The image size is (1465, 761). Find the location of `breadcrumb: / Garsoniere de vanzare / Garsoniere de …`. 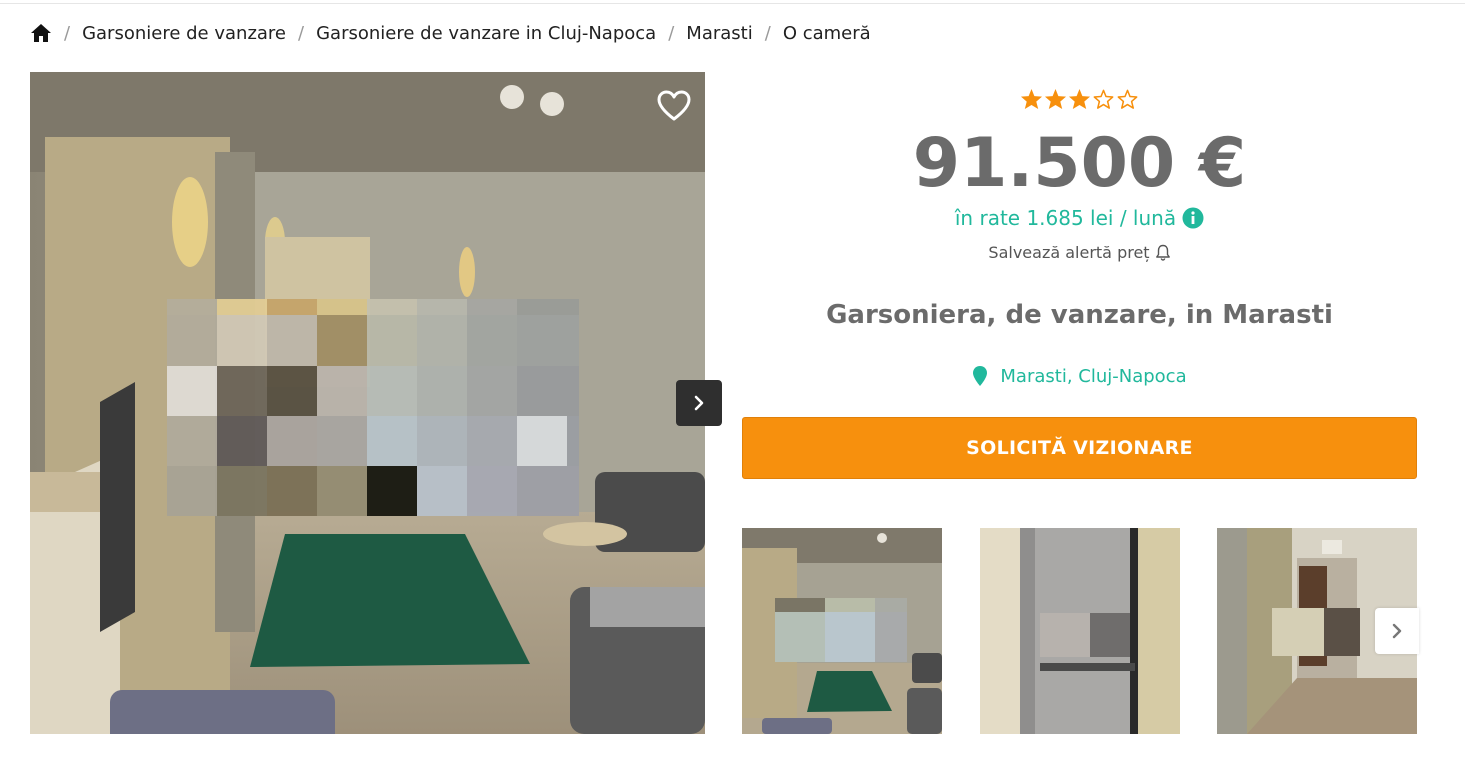

breadcrumb: / Garsoniere de vanzare / Garsoniere de … is located at coordinates (450, 33).